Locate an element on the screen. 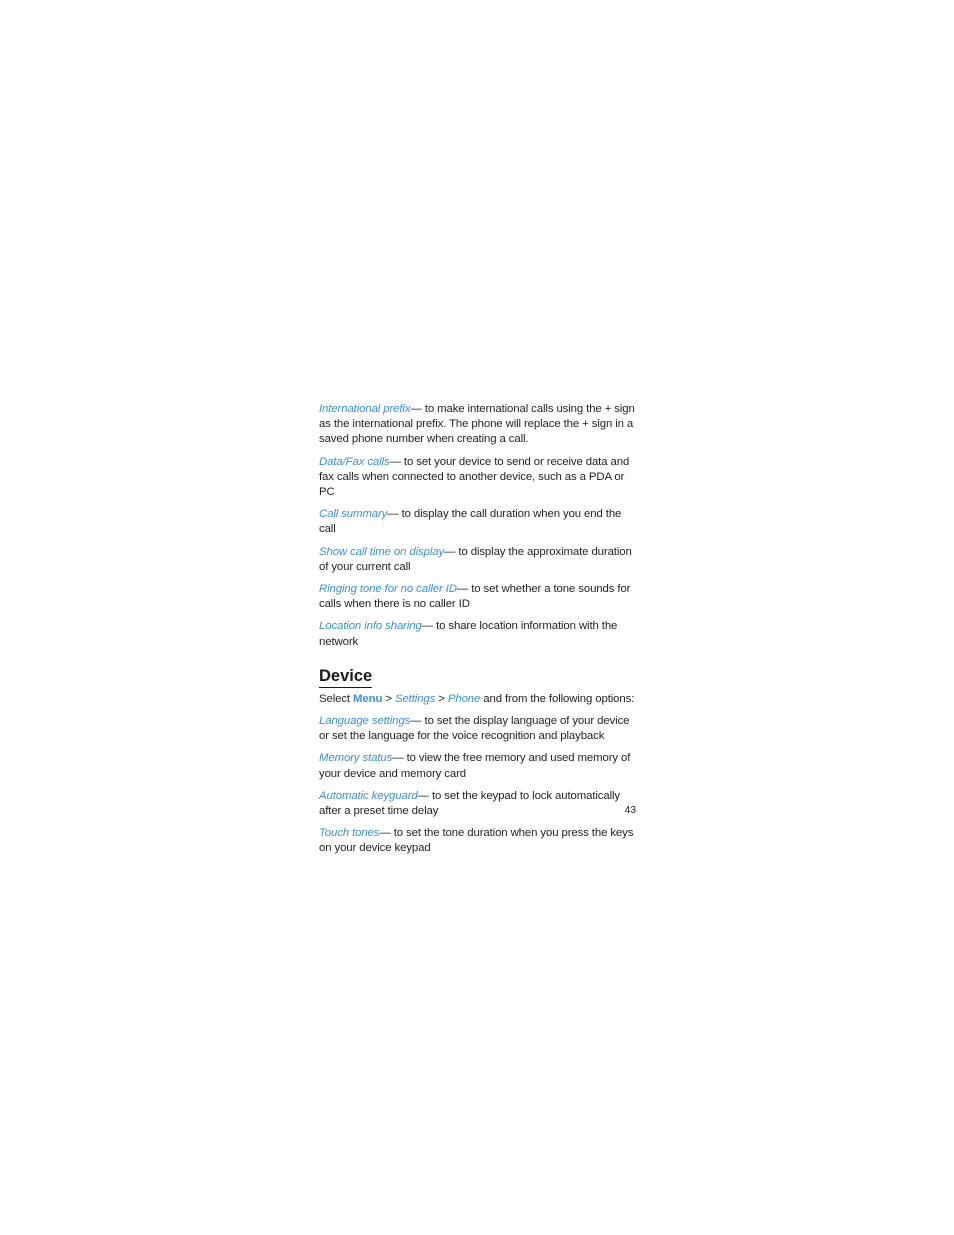  page-number: 43 is located at coordinates (630, 810).